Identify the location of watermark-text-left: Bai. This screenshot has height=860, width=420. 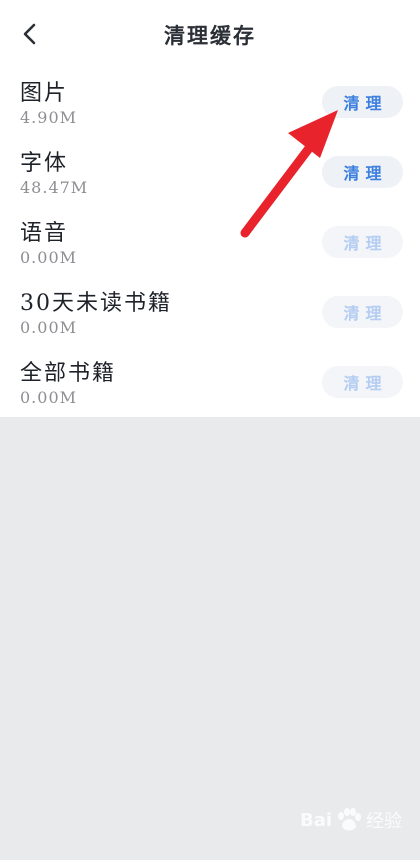
(316, 820).